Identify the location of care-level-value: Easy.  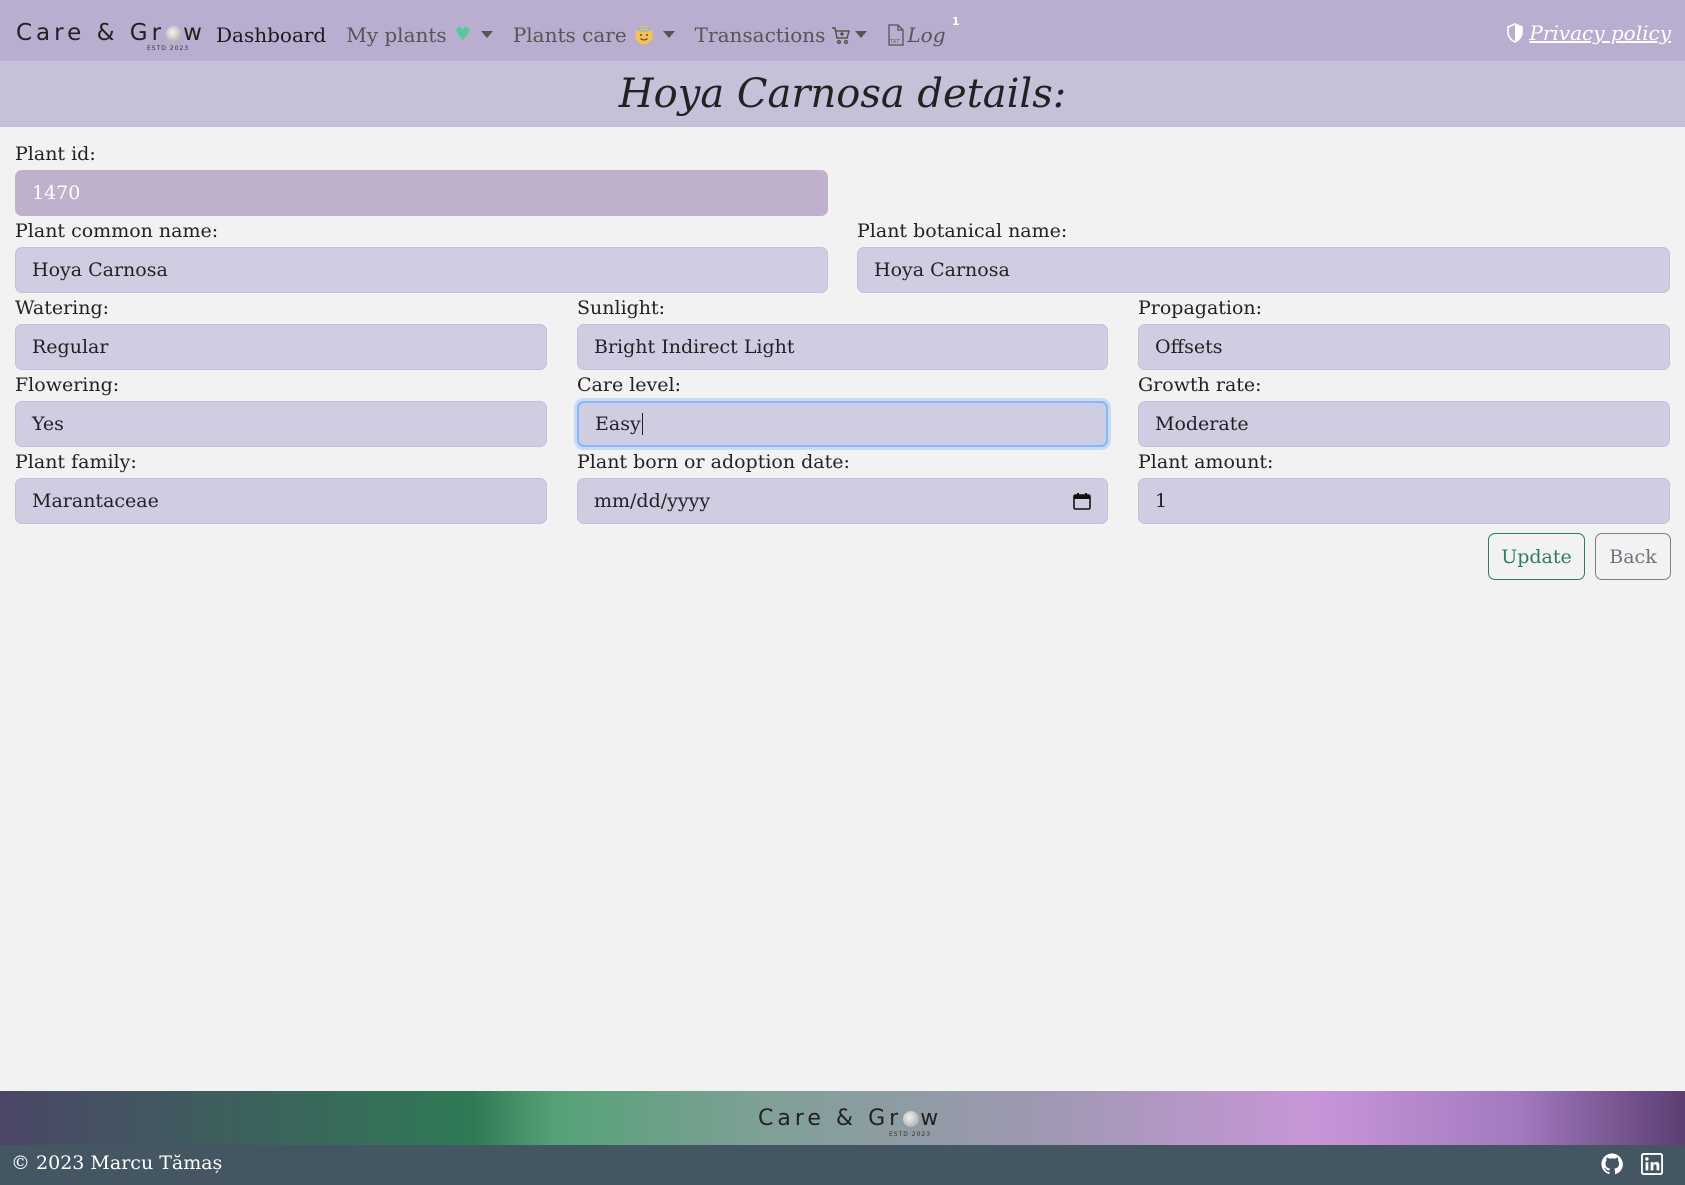
(618, 424).